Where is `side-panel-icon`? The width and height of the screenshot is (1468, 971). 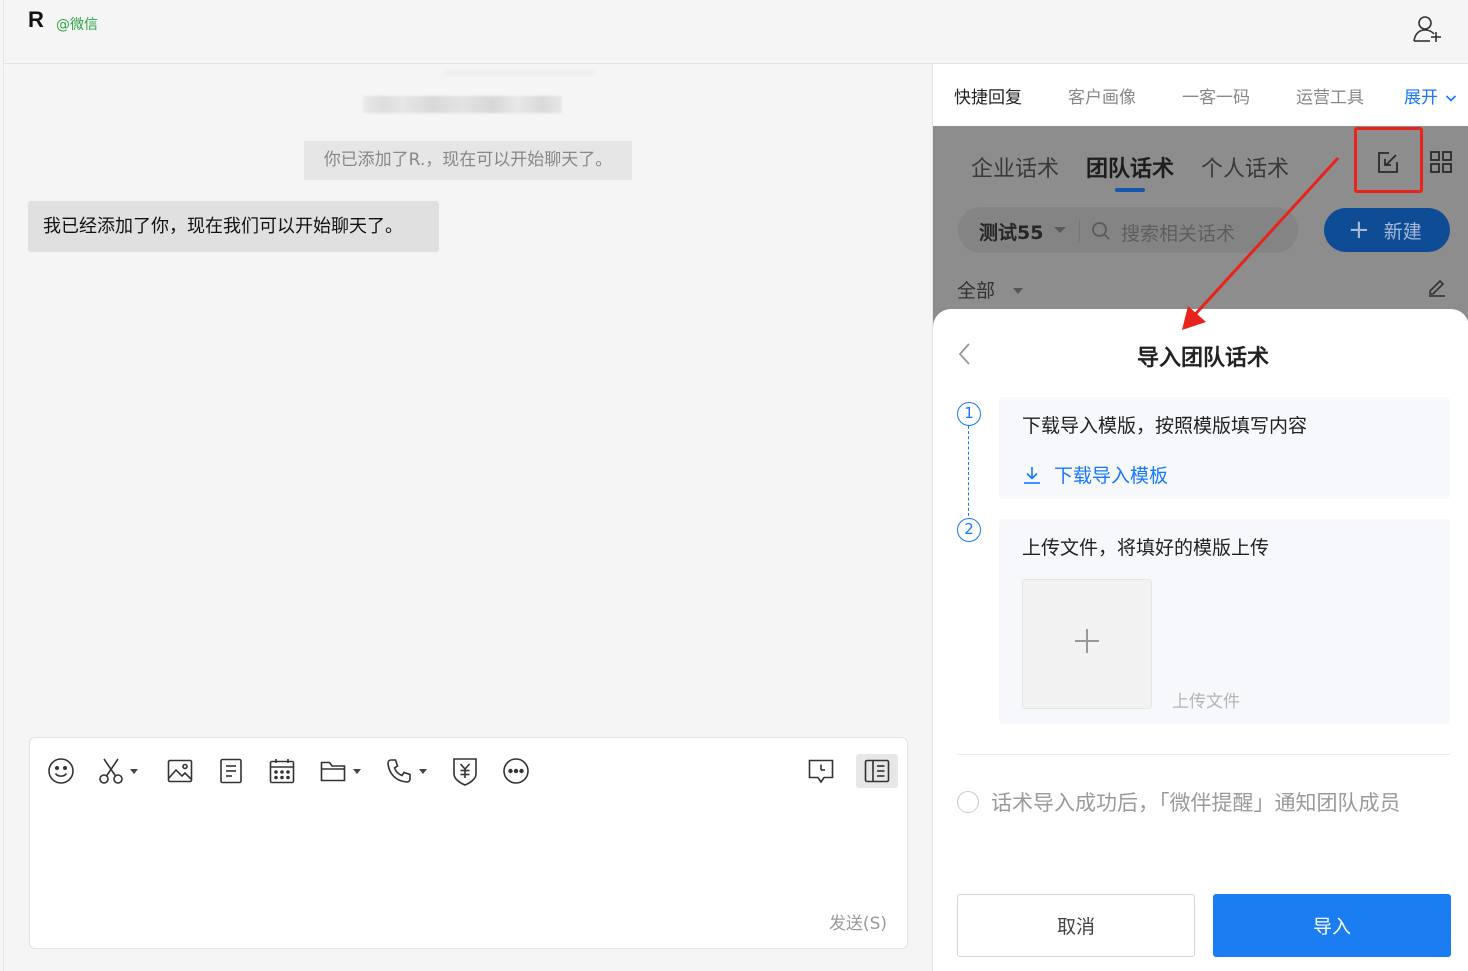 side-panel-icon is located at coordinates (877, 771).